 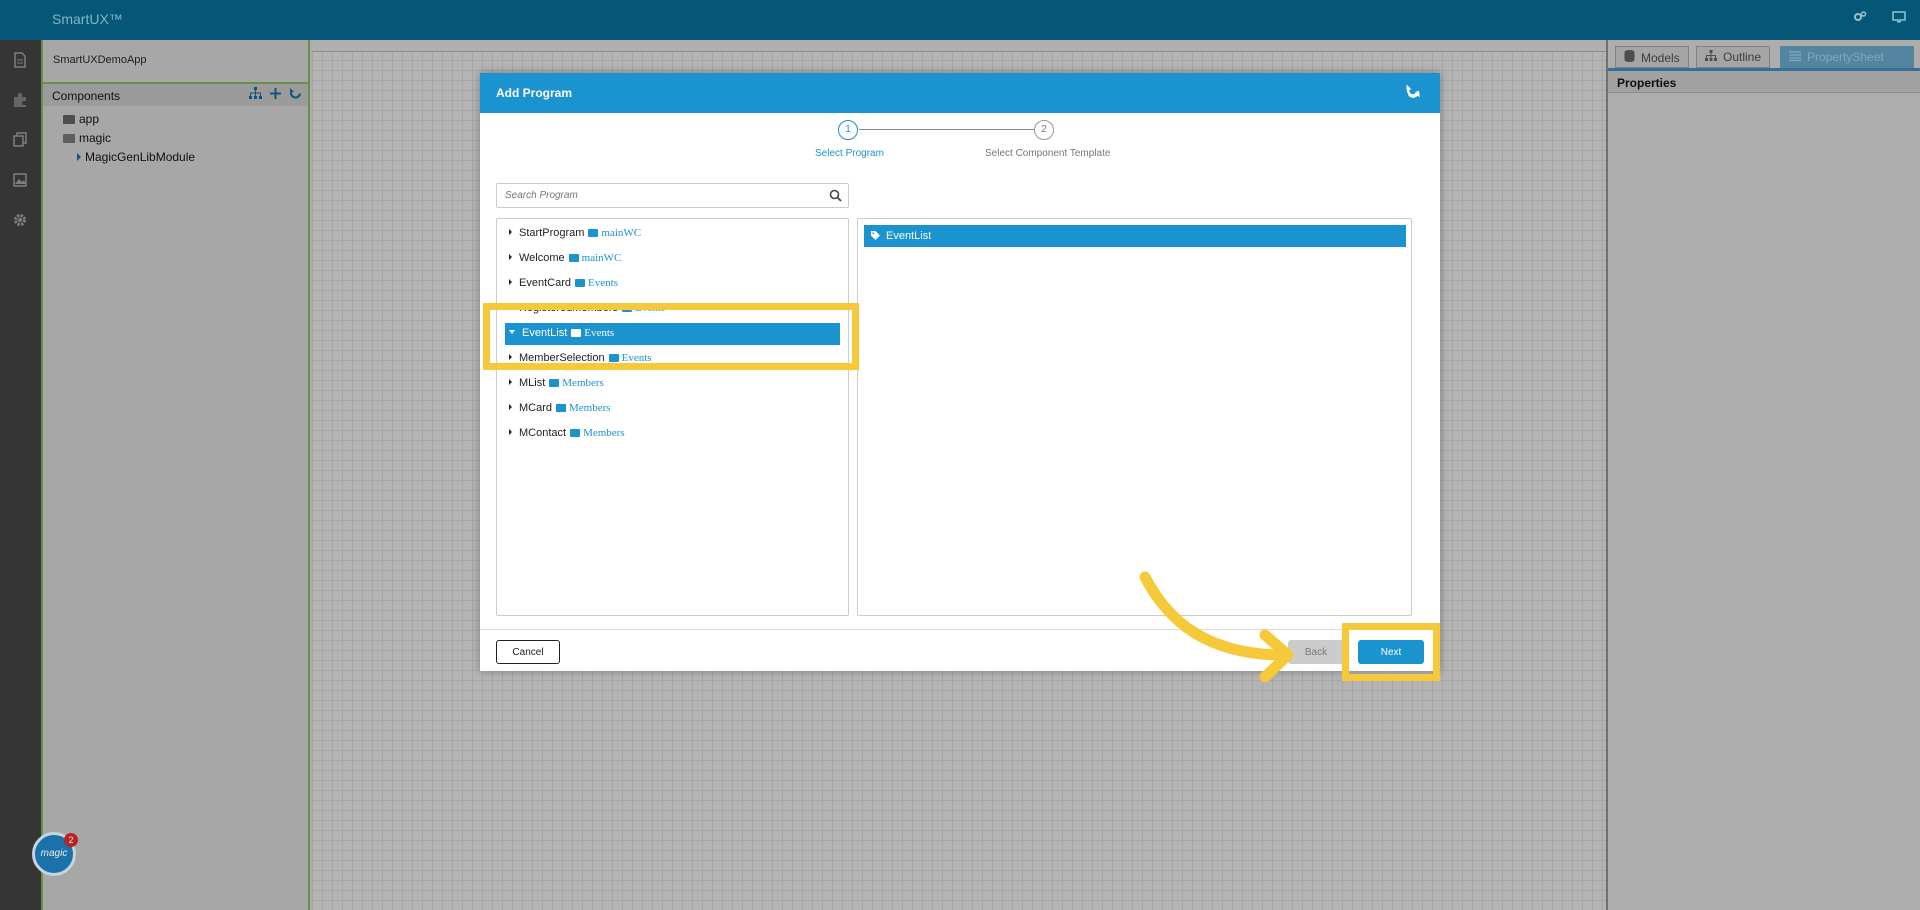 I want to click on image-icon, so click(x=20, y=182).